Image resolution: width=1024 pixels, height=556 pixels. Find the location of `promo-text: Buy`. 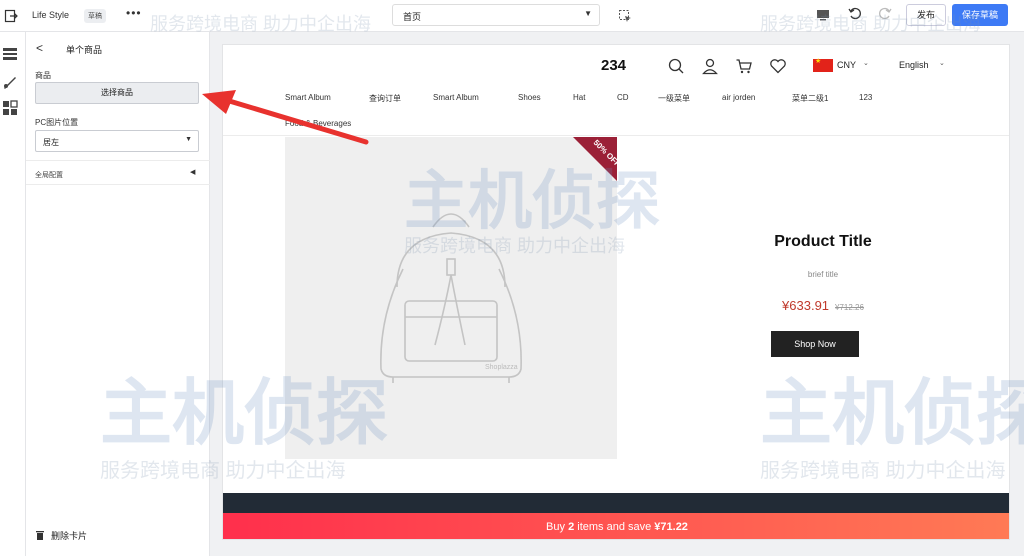

promo-text: Buy is located at coordinates (557, 527).